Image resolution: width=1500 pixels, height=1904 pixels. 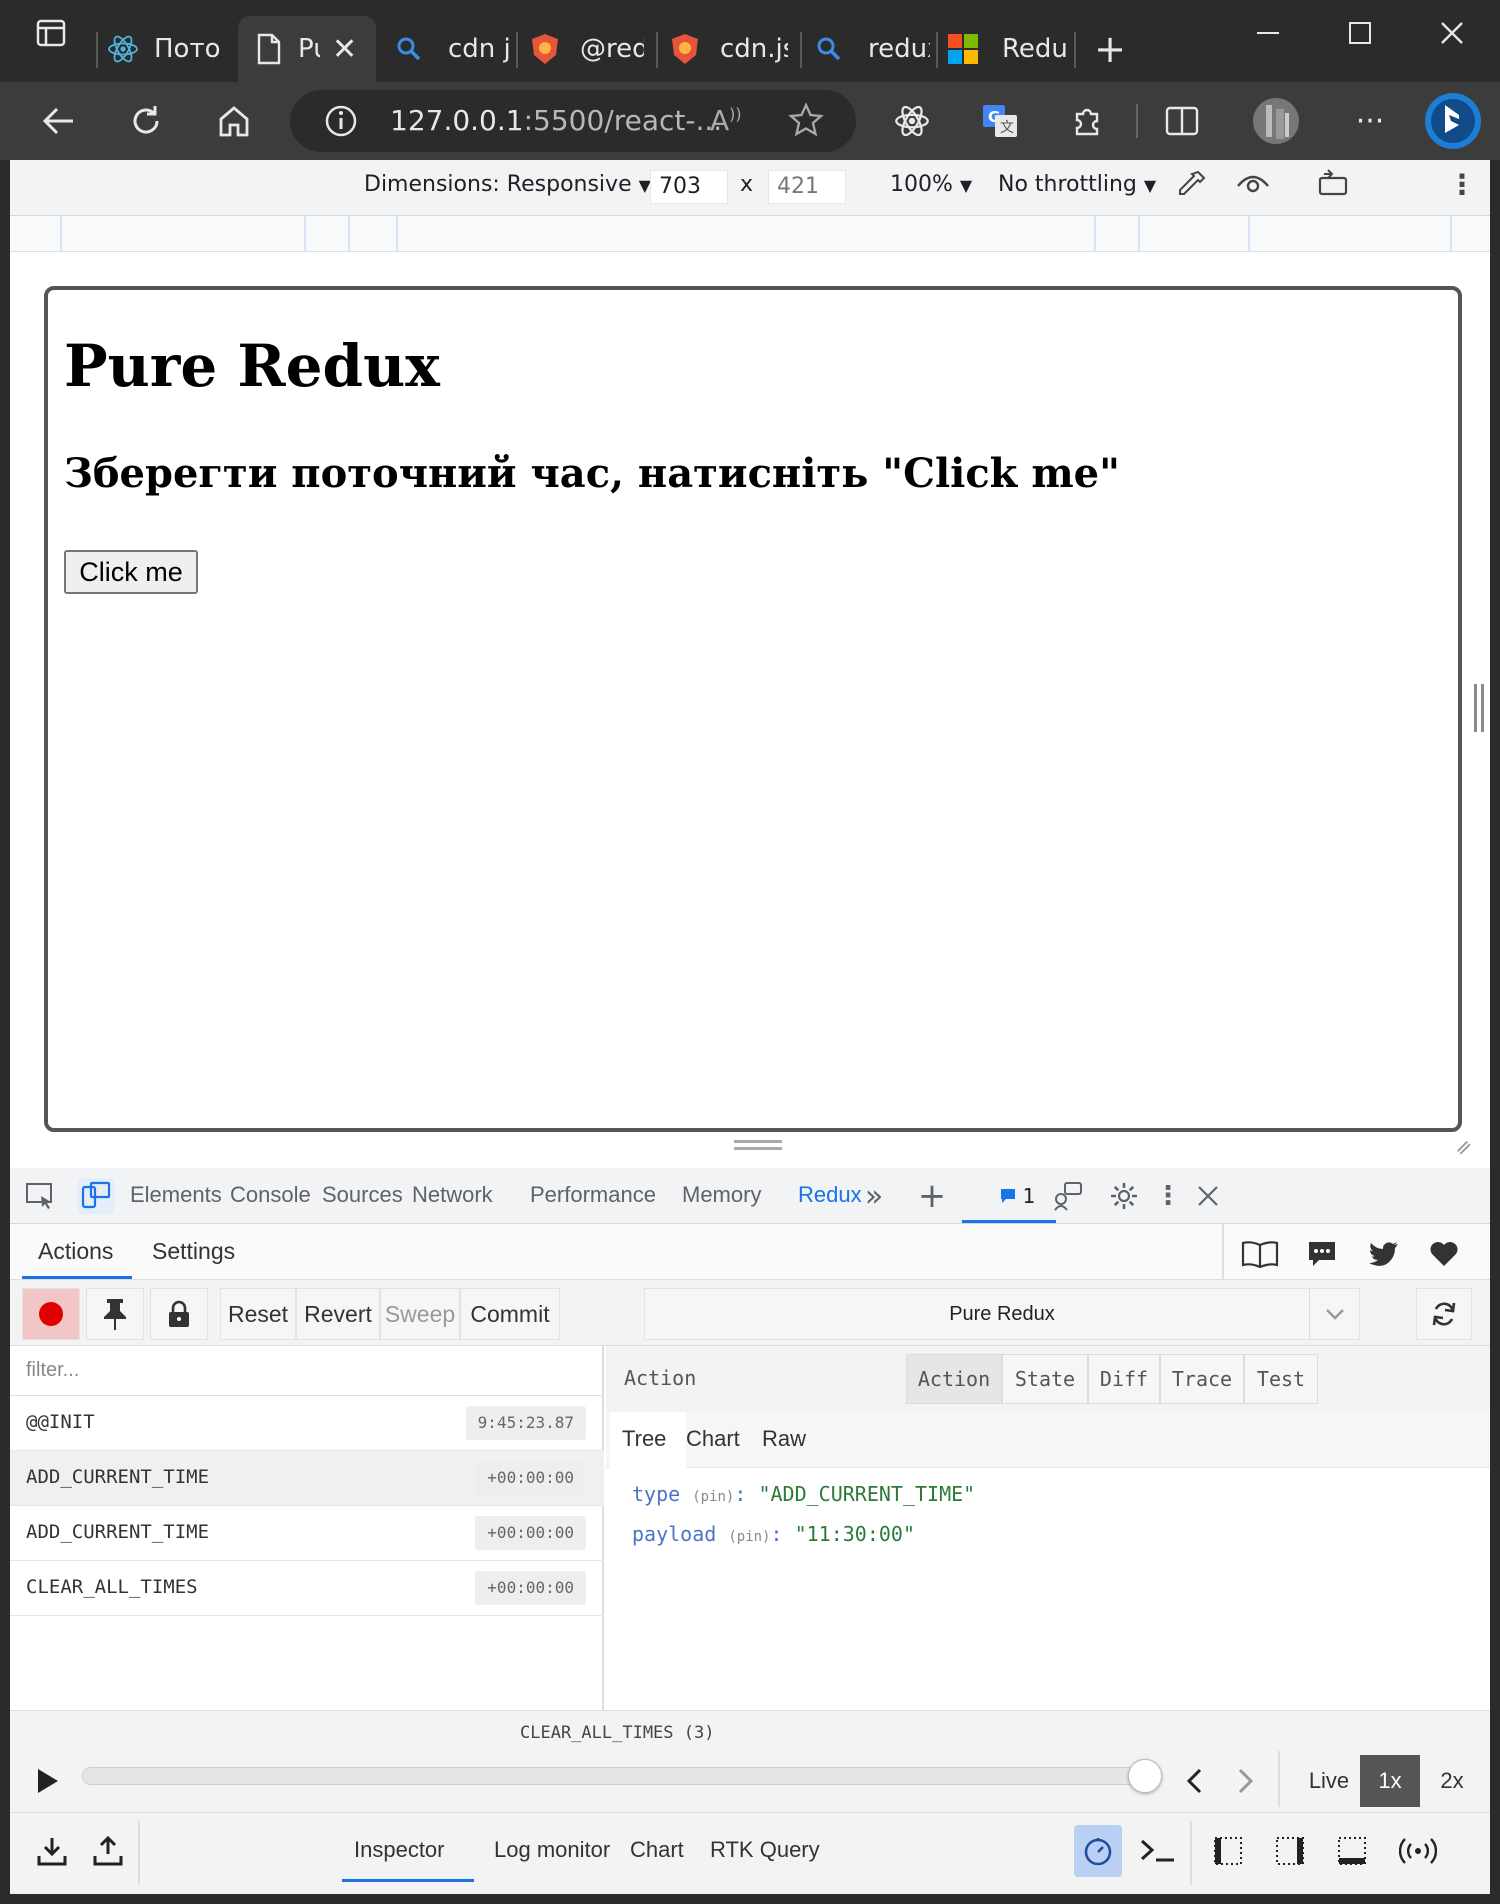 What do you see at coordinates (1246, 1781) in the screenshot?
I see `next-action-button` at bounding box center [1246, 1781].